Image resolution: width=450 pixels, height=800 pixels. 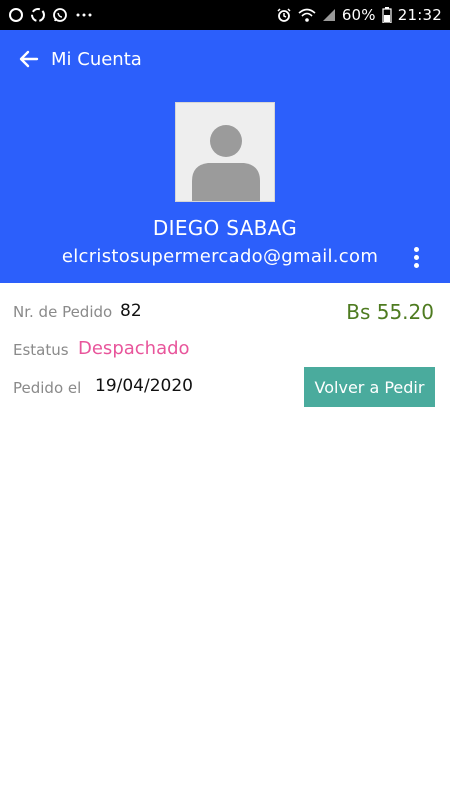 I want to click on status-bar-right: 60% 21:32, so click(x=359, y=15).